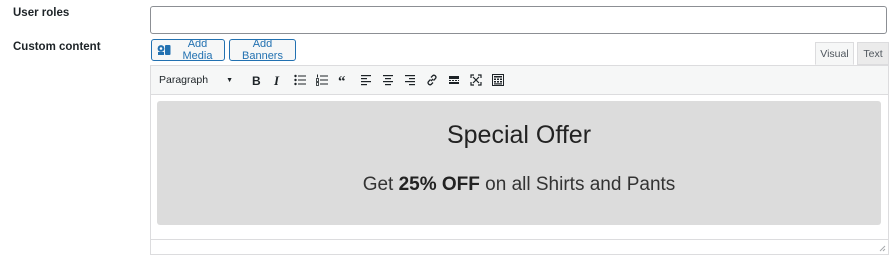 This screenshot has width=895, height=259. What do you see at coordinates (519, 246) in the screenshot?
I see `editor-status-bar` at bounding box center [519, 246].